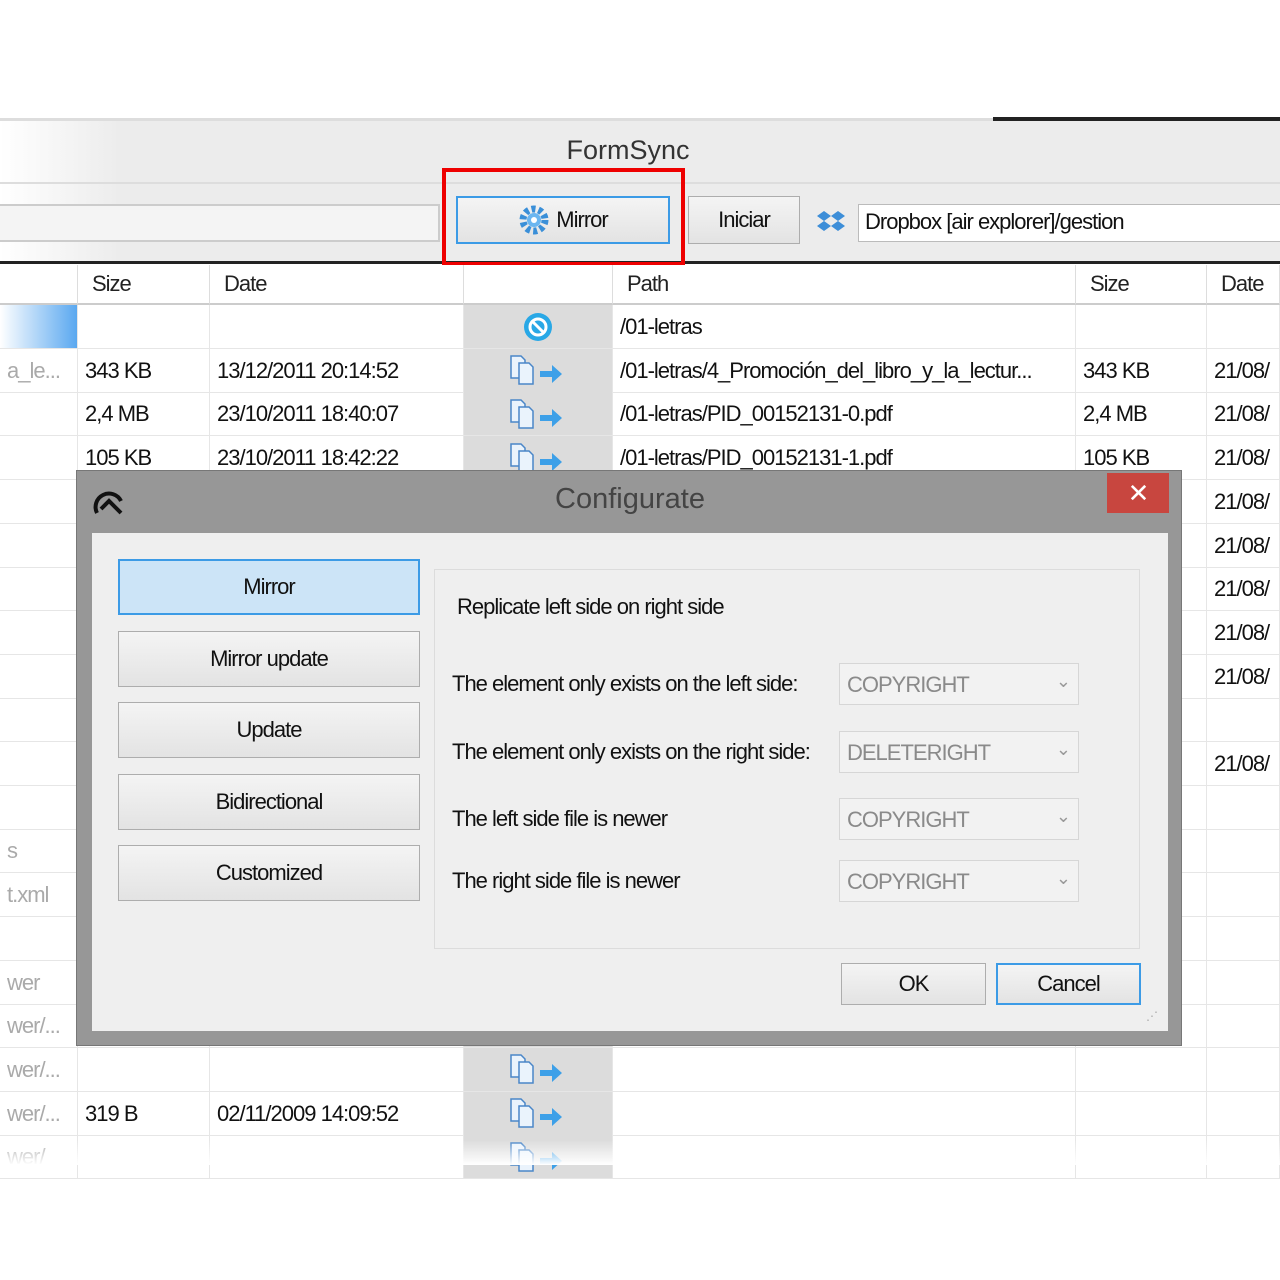  What do you see at coordinates (1138, 493) in the screenshot?
I see `close-button: ✕` at bounding box center [1138, 493].